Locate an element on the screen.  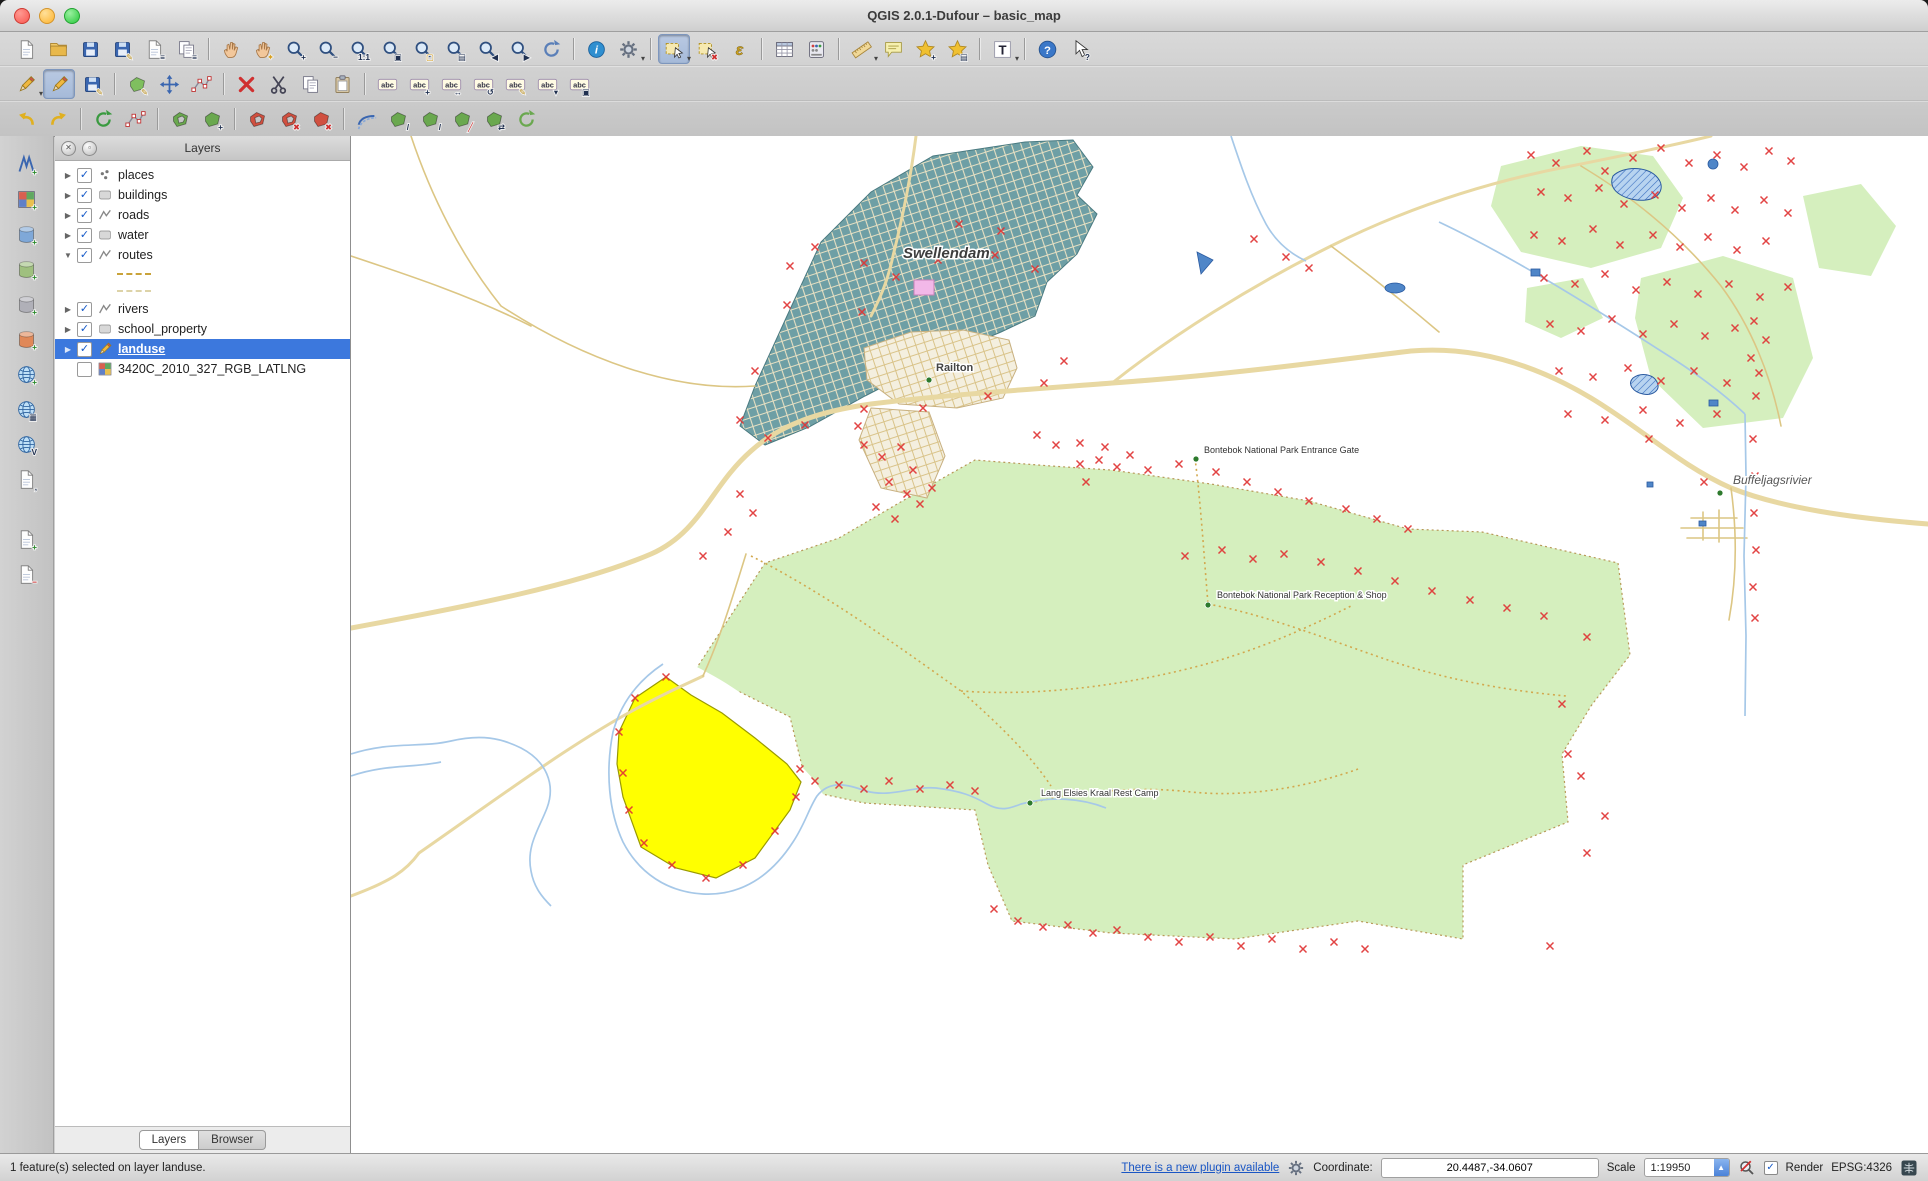
highlight-pinned-labels: ▣ is located at coordinates (579, 84).